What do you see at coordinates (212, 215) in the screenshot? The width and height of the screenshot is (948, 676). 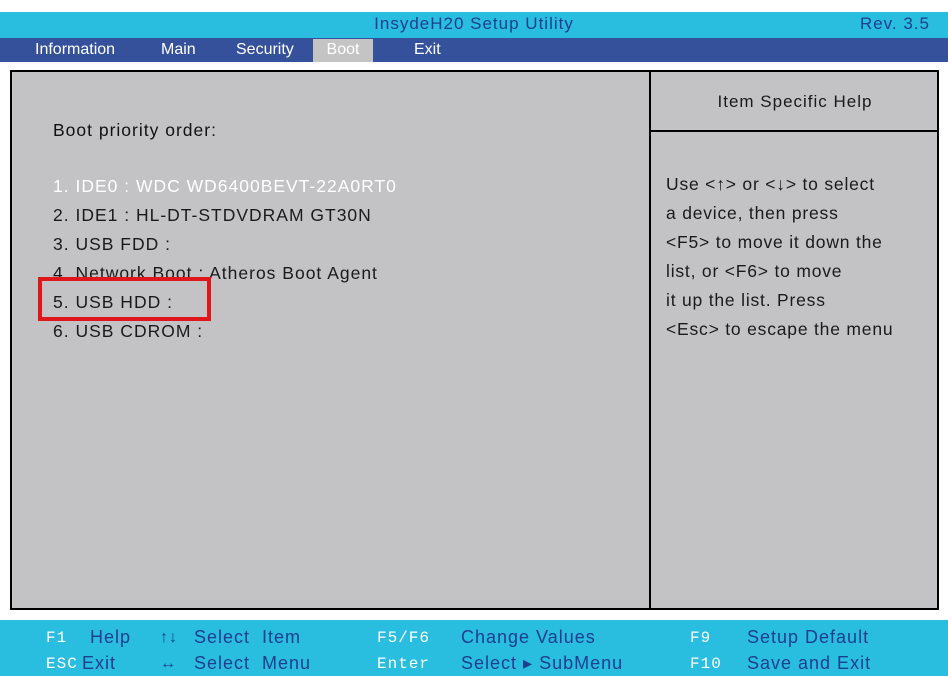 I see `boot-item-ide1: 2. IDE1 : HL-DT-STDVDRAM GT30N` at bounding box center [212, 215].